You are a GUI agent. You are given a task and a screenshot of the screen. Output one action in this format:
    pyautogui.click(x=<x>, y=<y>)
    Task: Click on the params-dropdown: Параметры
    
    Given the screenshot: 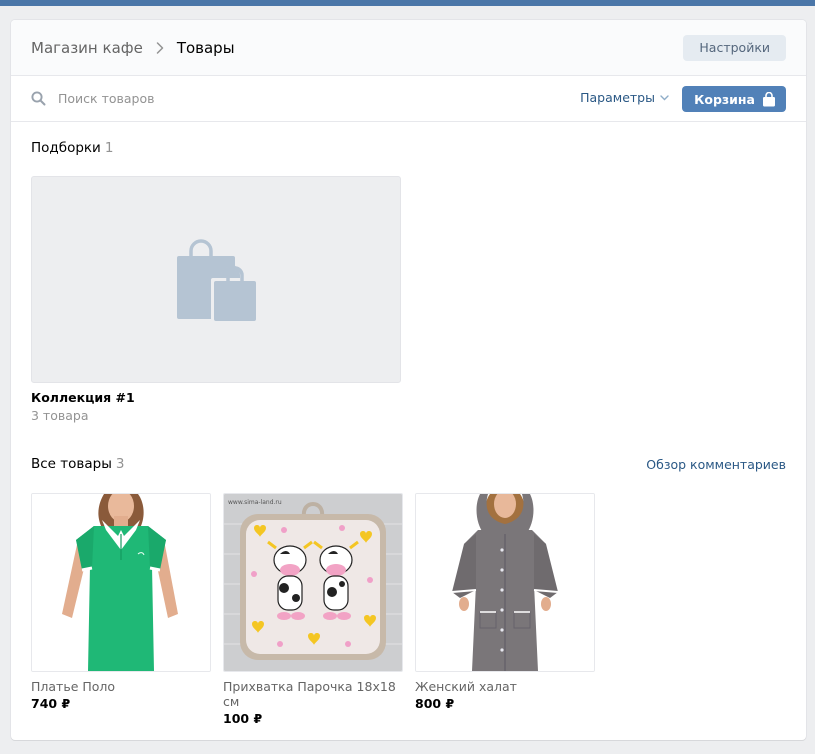 What is the action you would take?
    pyautogui.click(x=624, y=97)
    